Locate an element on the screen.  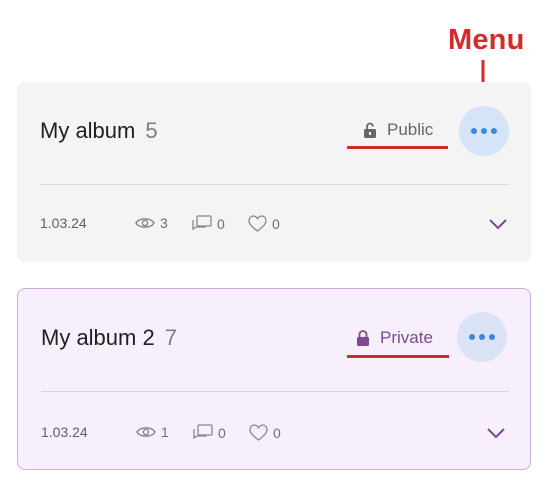
views-count: 3 is located at coordinates (164, 223).